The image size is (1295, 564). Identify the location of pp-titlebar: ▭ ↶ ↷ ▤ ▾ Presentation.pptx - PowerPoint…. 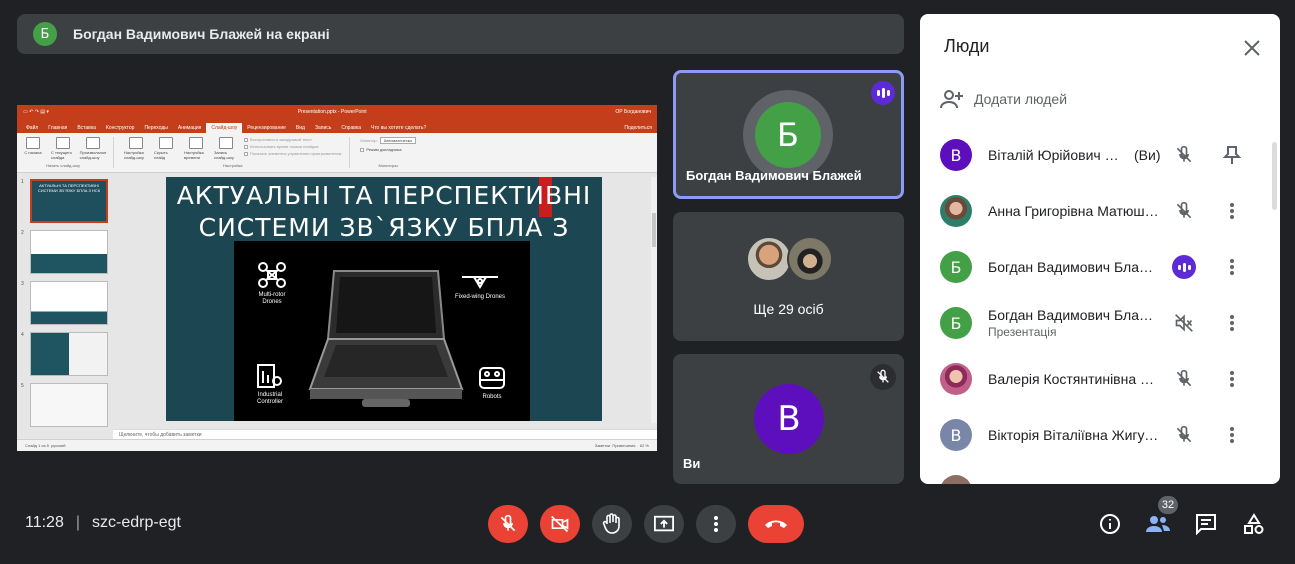
(337, 112).